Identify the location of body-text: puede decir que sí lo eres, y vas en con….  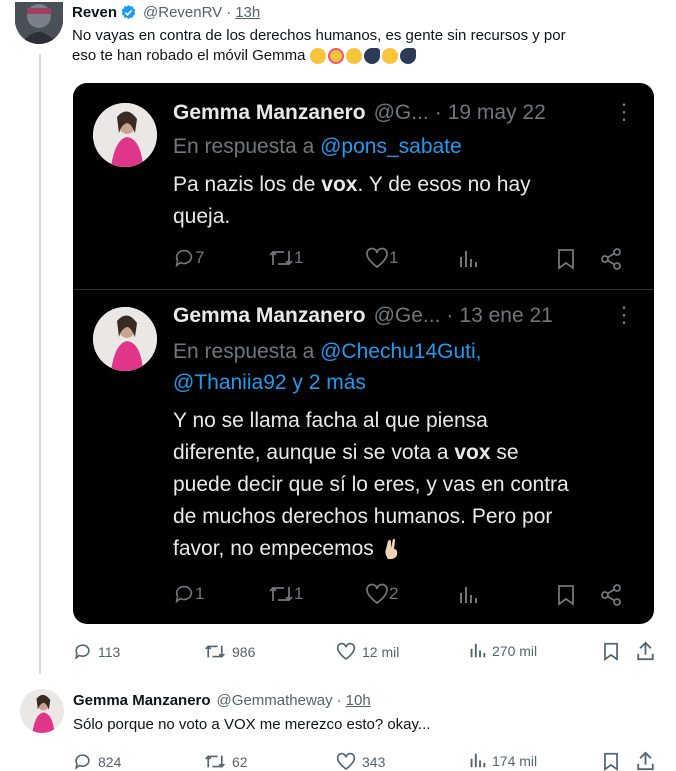
(371, 484).